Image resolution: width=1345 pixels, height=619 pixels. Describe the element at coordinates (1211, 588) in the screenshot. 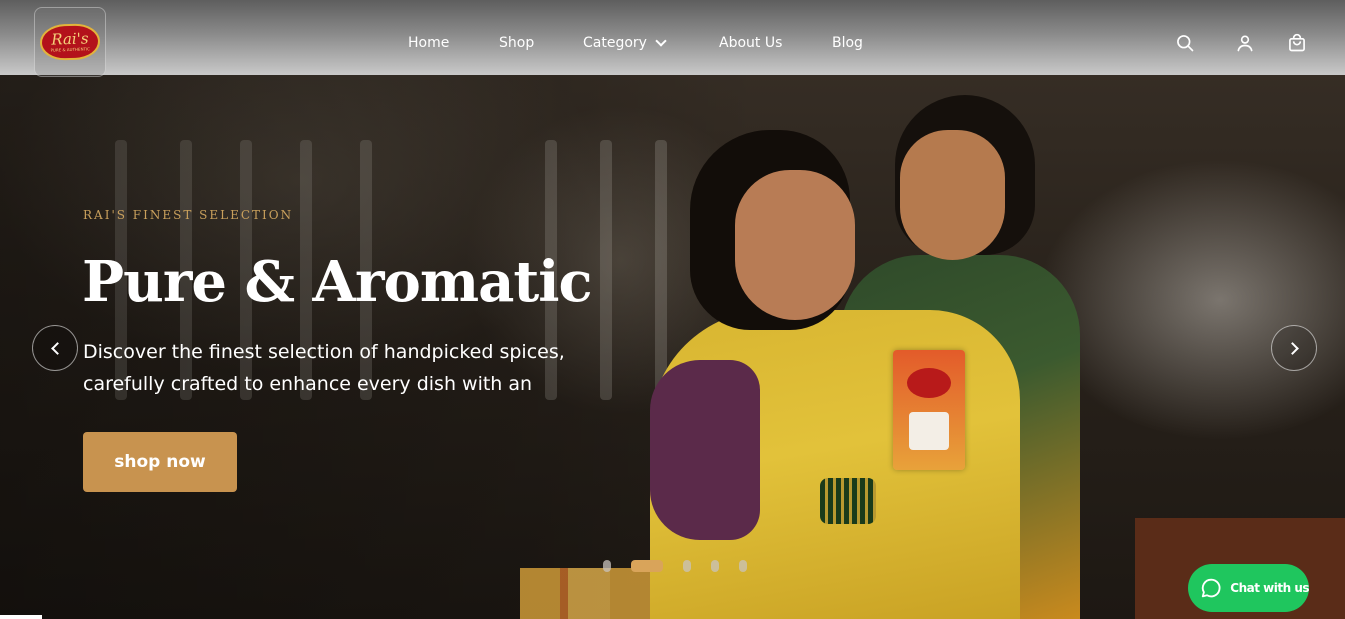

I see `chat-bubble-icon` at that location.